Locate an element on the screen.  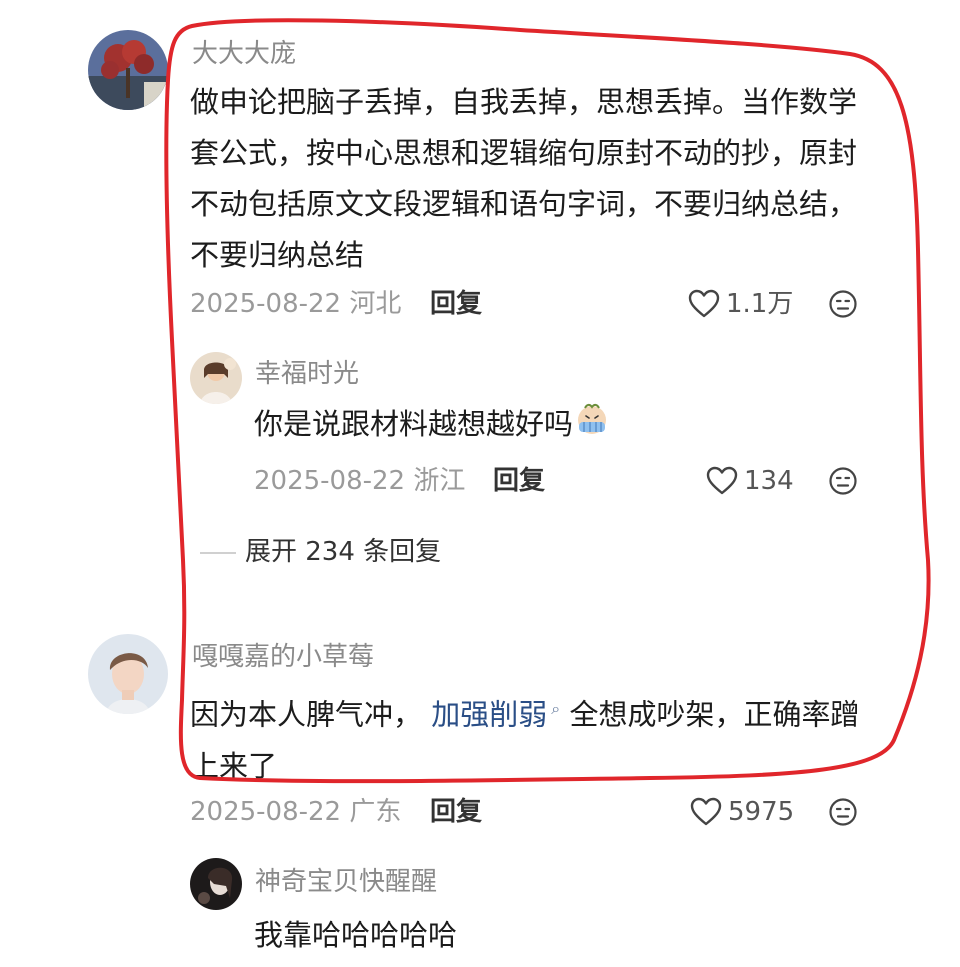
comment-meta: 2025-08-22 广东 is located at coordinates (295, 812).